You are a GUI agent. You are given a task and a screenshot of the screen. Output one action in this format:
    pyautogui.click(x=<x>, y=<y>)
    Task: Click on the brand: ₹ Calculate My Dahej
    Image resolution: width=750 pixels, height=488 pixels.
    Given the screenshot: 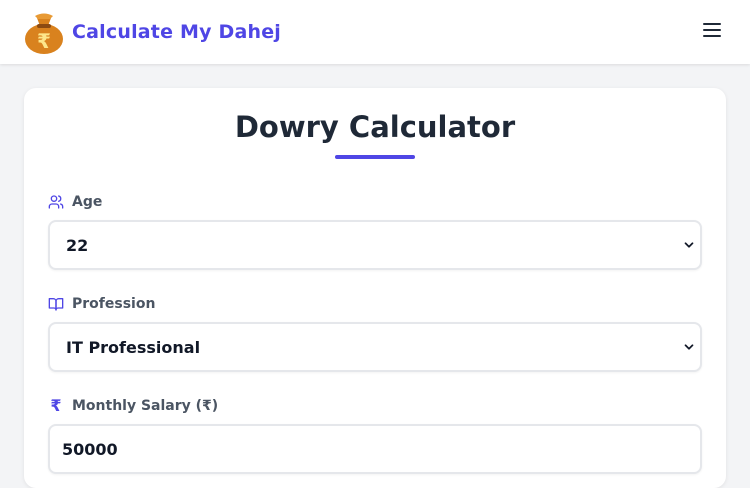 What is the action you would take?
    pyautogui.click(x=152, y=32)
    